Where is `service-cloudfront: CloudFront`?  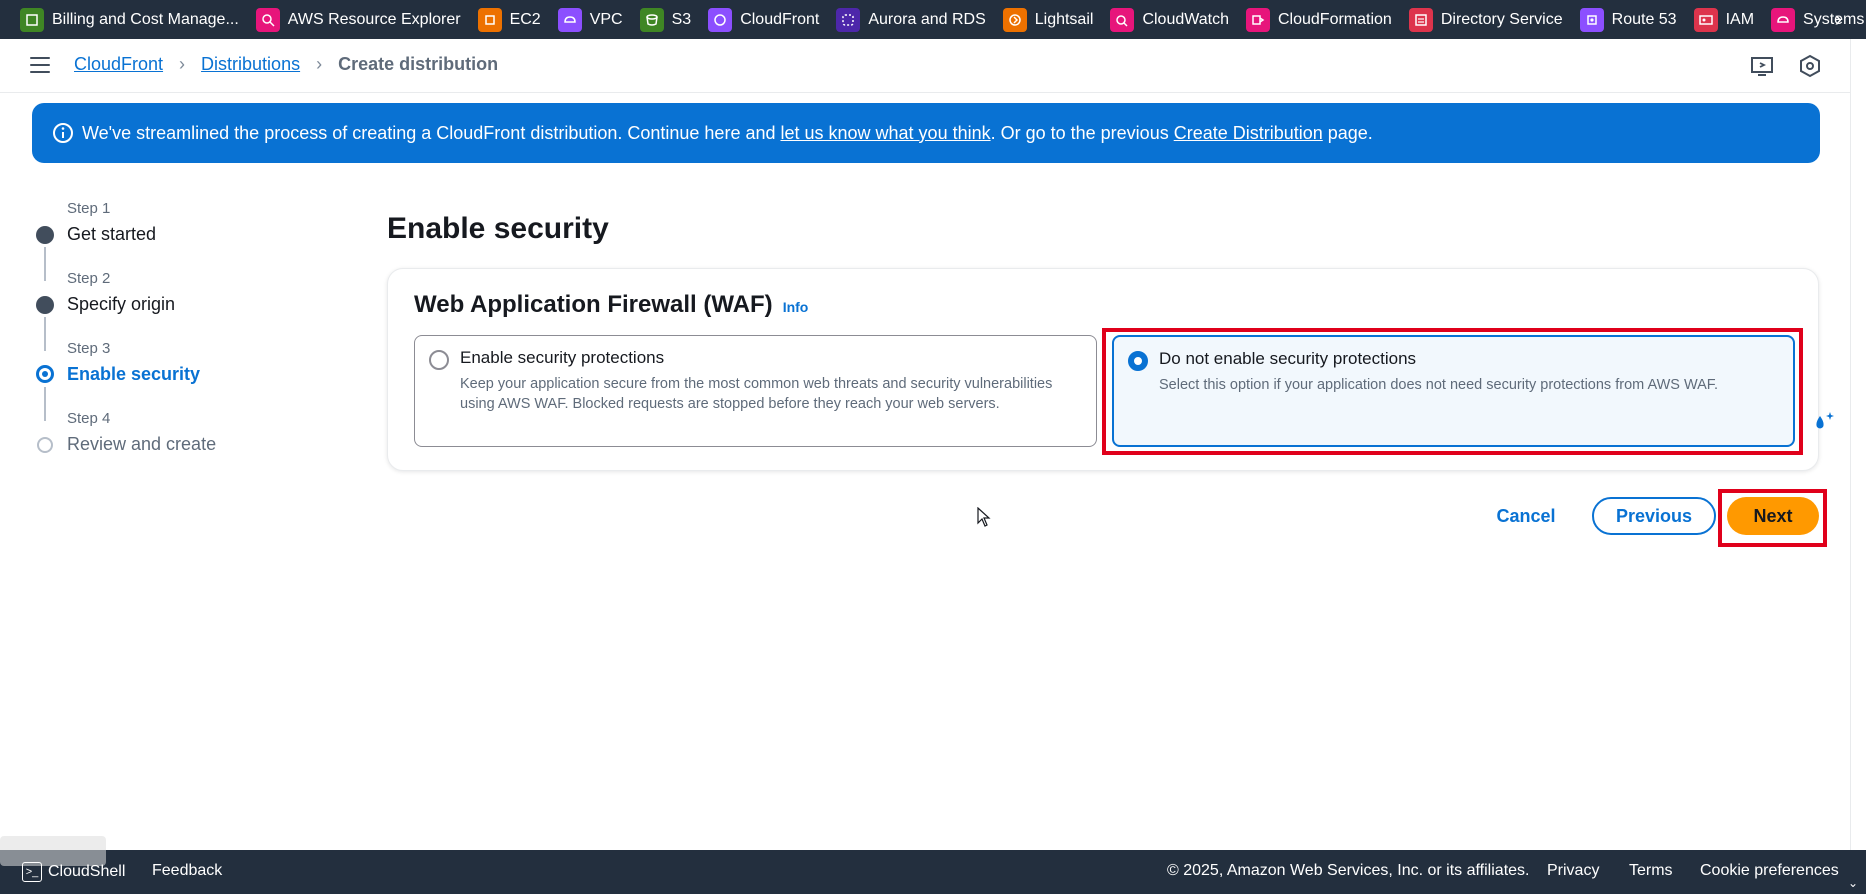
service-cloudfront: CloudFront is located at coordinates (763, 19).